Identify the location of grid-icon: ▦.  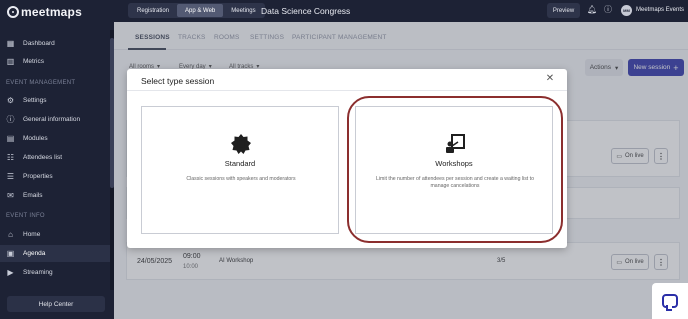
(10, 43).